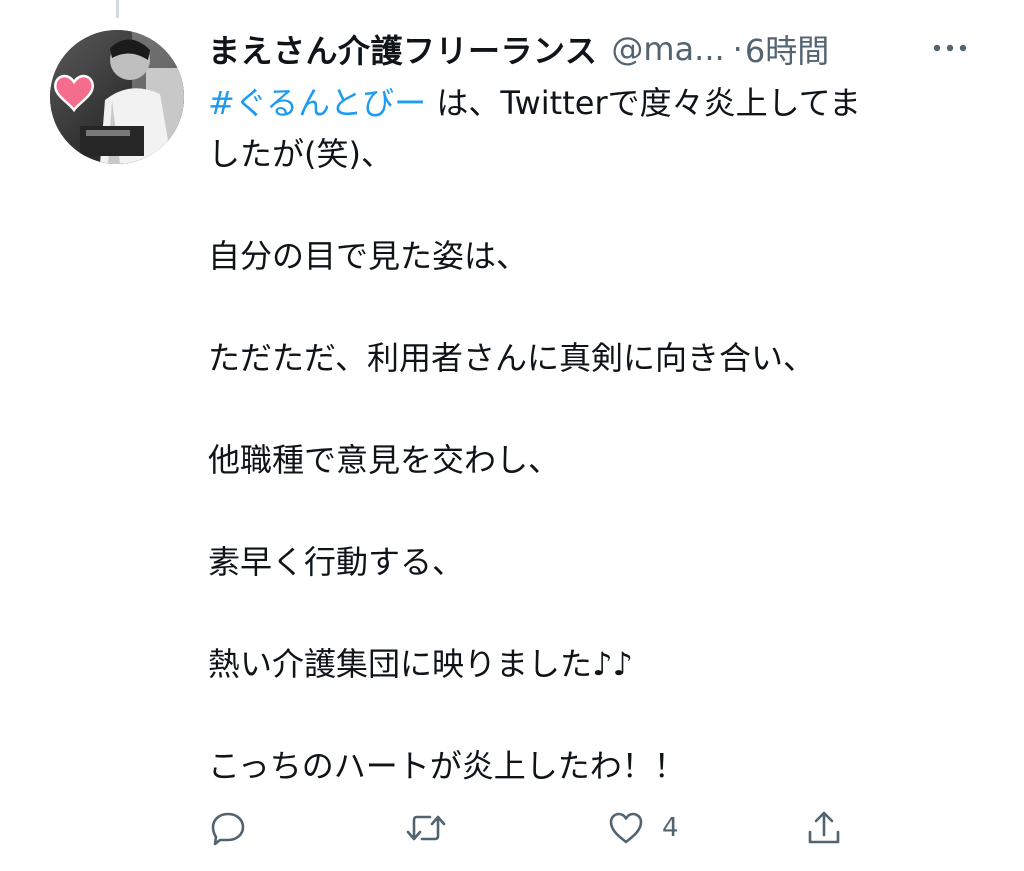  I want to click on heart-icon, so click(626, 828).